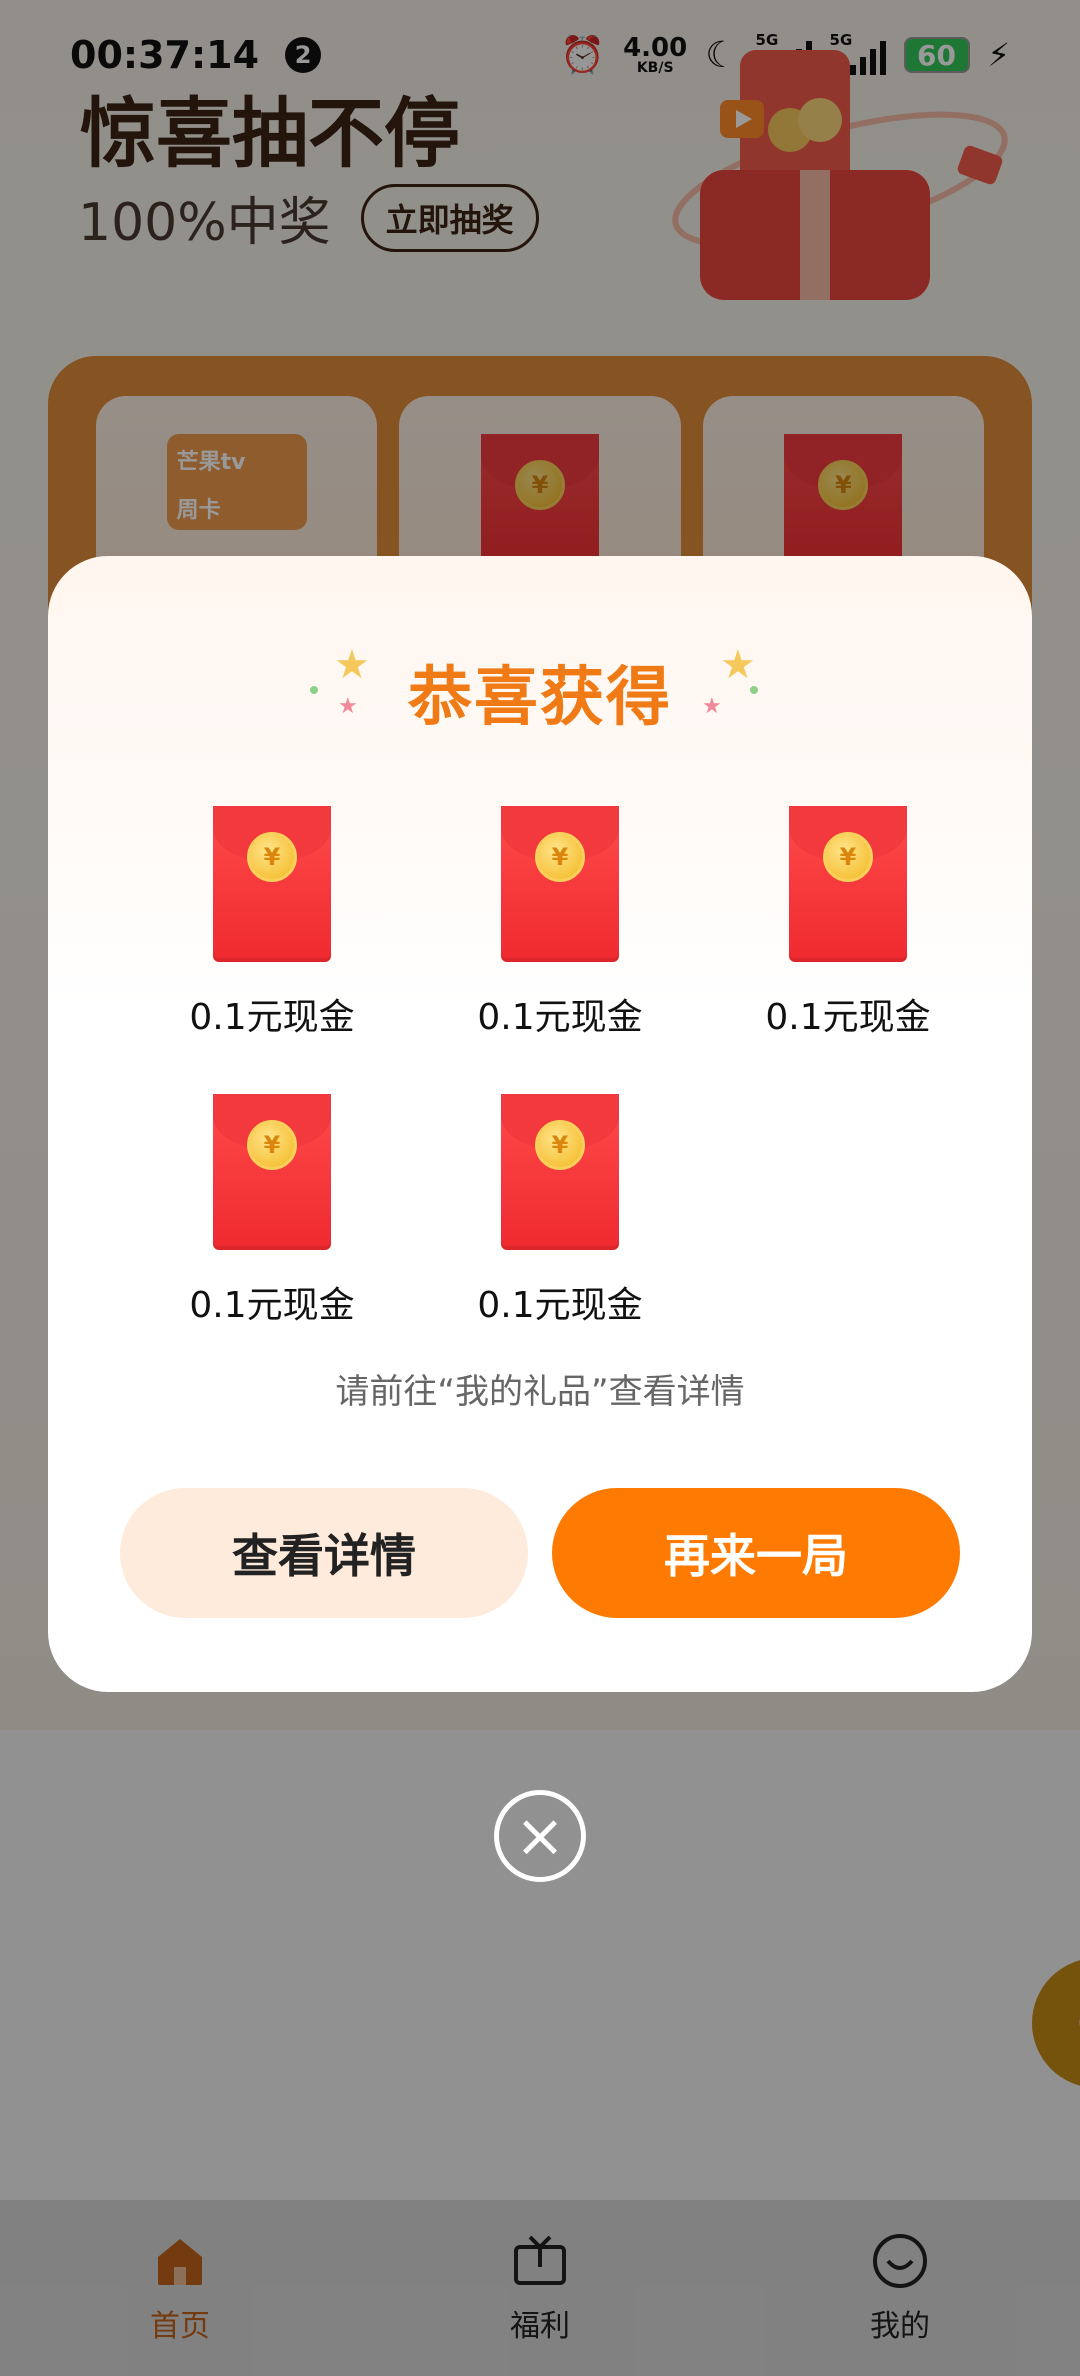  Describe the element at coordinates (540, 698) in the screenshot. I see `modal-title: 恭喜获得` at that location.